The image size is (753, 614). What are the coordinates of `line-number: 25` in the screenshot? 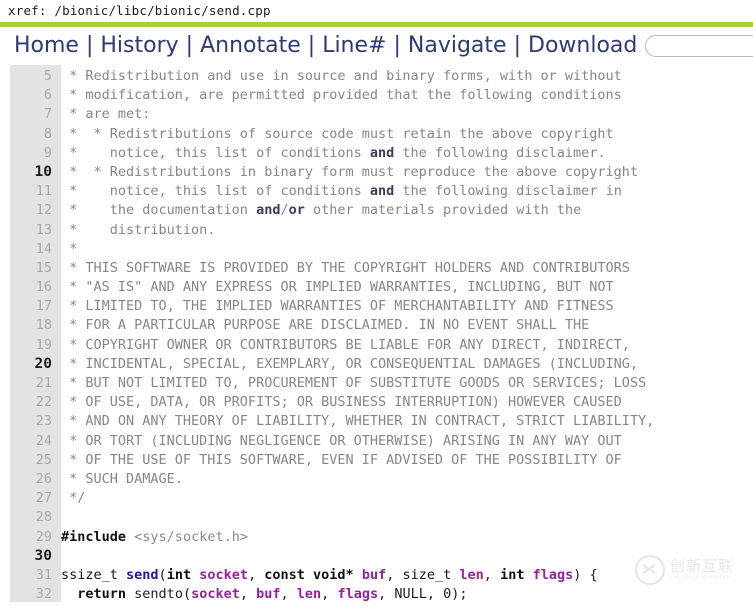 It's located at (30, 460).